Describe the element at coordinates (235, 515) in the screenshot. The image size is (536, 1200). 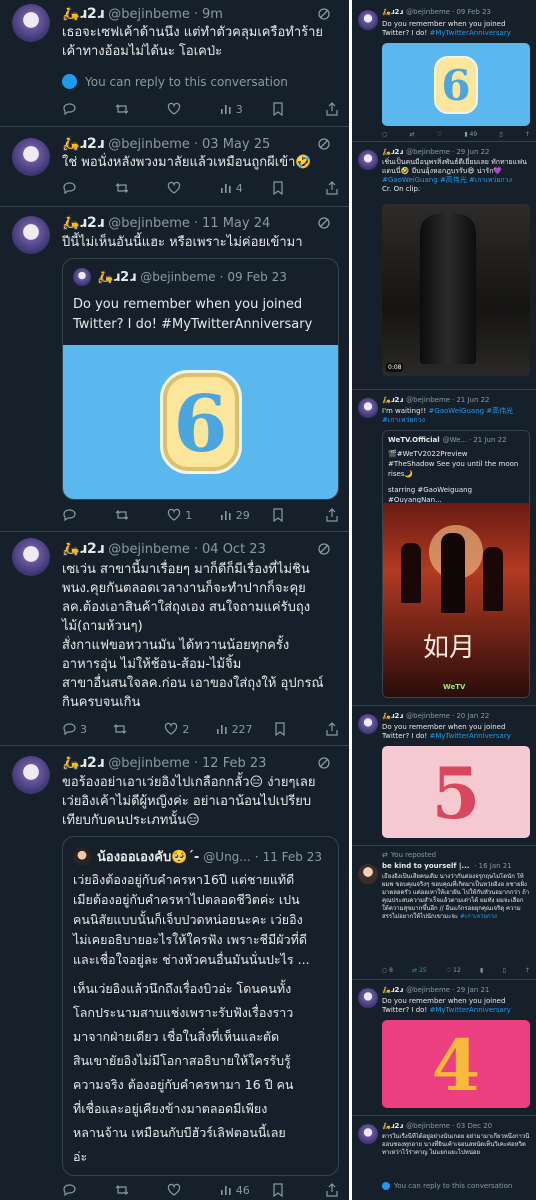
I see `views-button: 29` at that location.